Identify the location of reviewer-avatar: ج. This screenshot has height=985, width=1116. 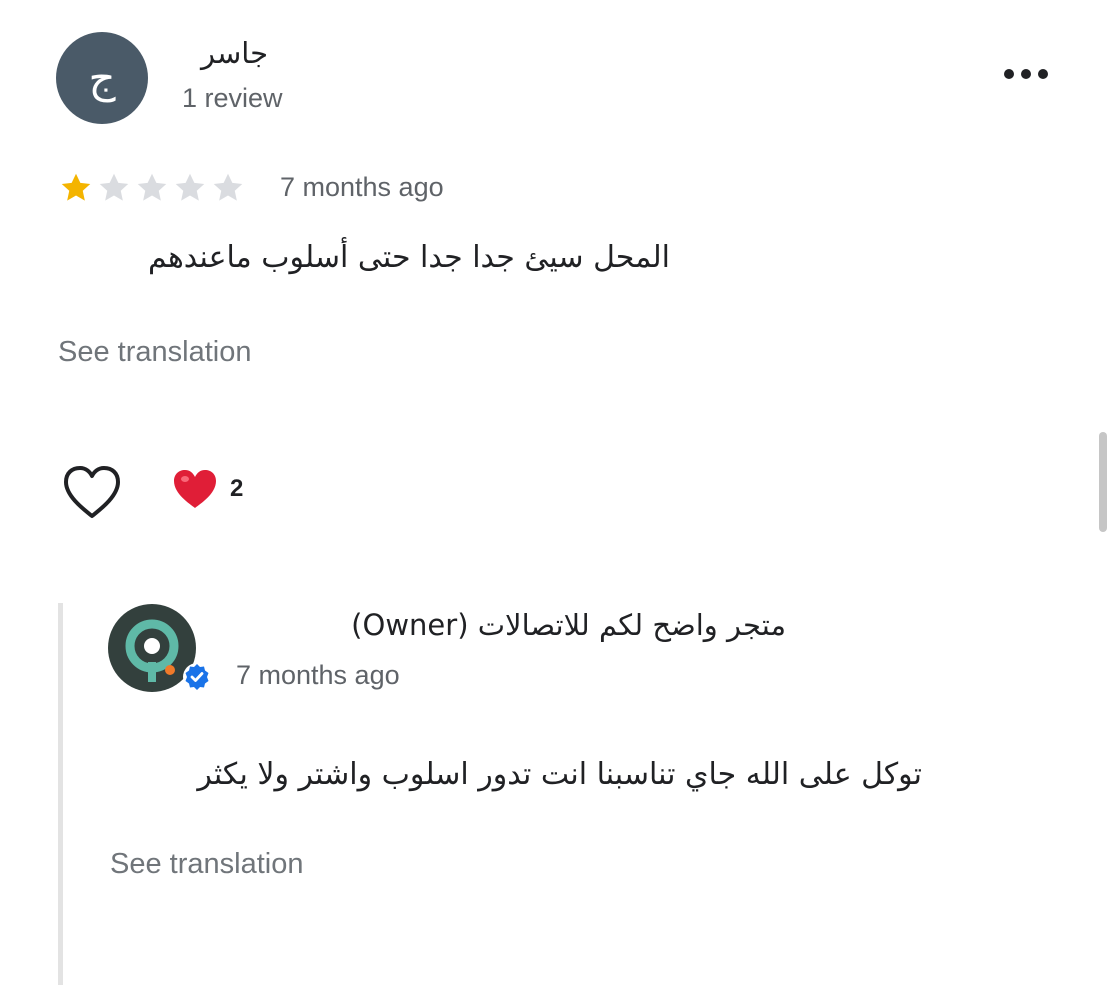
(102, 78).